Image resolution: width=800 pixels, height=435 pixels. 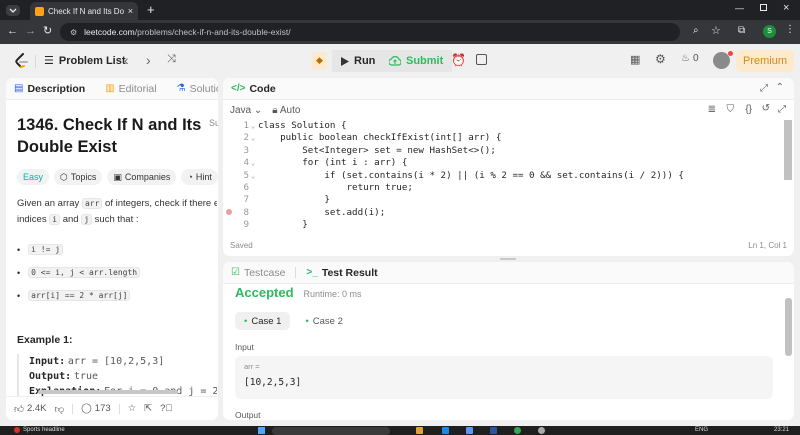 What do you see at coordinates (765, 61) in the screenshot?
I see `premium-button: Premium` at bounding box center [765, 61].